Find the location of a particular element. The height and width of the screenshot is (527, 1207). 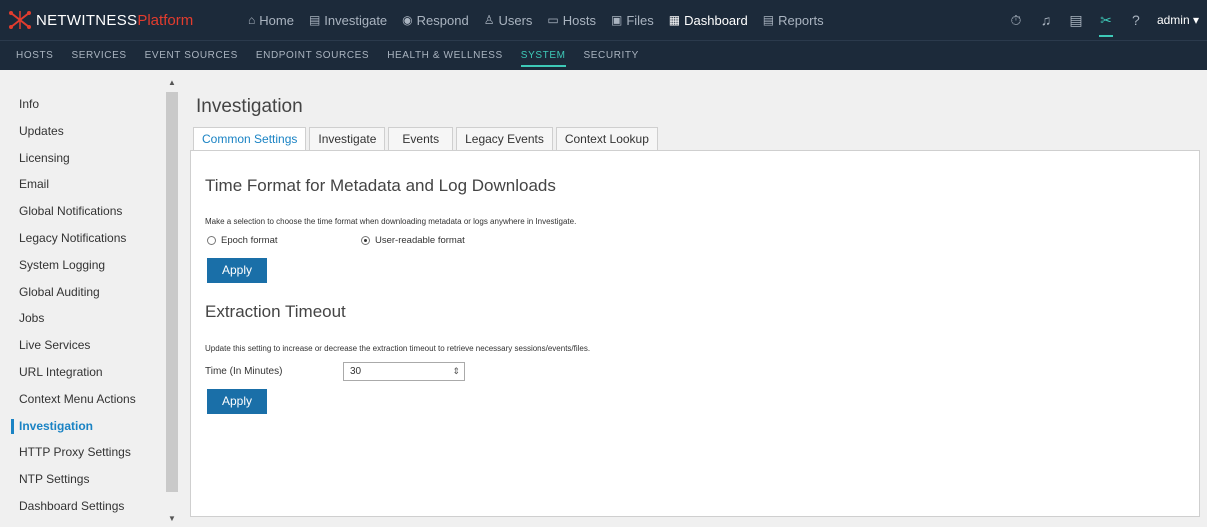

nav-files: ▣ Files is located at coordinates (632, 20).